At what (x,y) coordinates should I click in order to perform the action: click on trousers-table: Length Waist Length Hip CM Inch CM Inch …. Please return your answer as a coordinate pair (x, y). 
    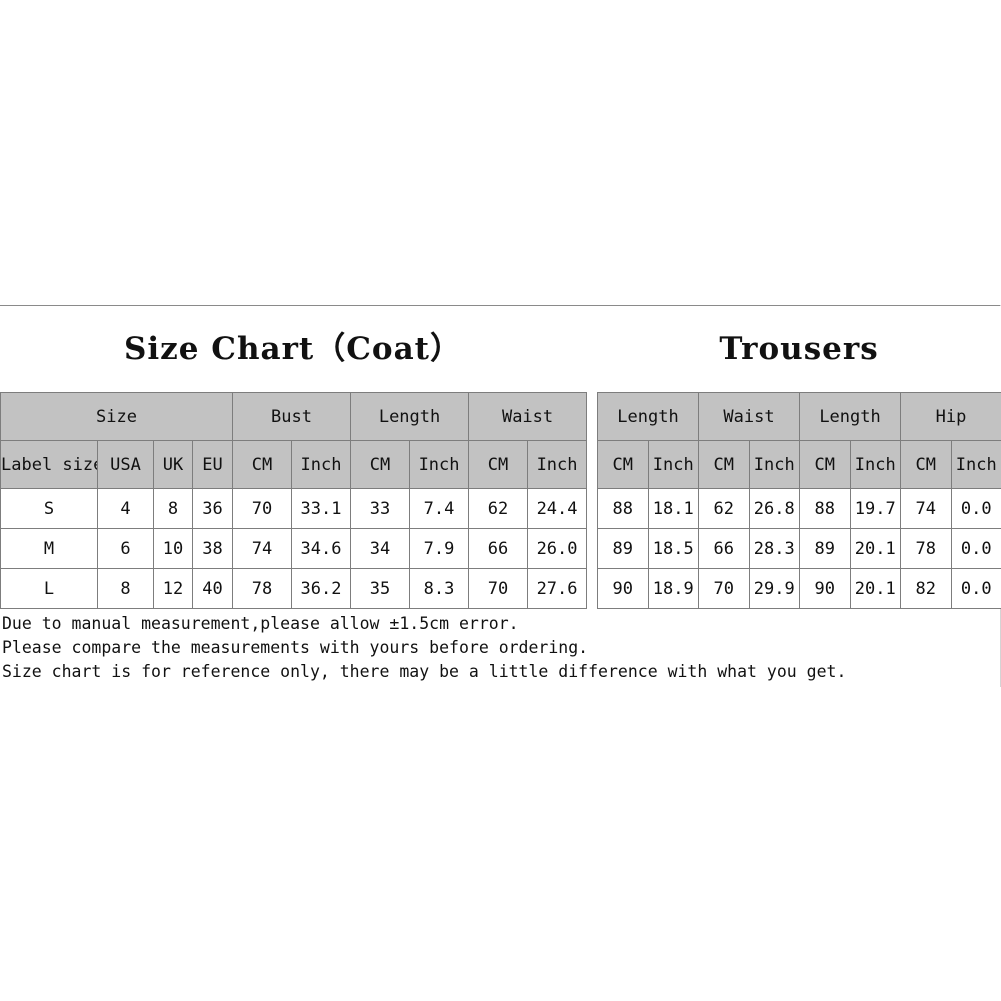
    Looking at the image, I should click on (798, 500).